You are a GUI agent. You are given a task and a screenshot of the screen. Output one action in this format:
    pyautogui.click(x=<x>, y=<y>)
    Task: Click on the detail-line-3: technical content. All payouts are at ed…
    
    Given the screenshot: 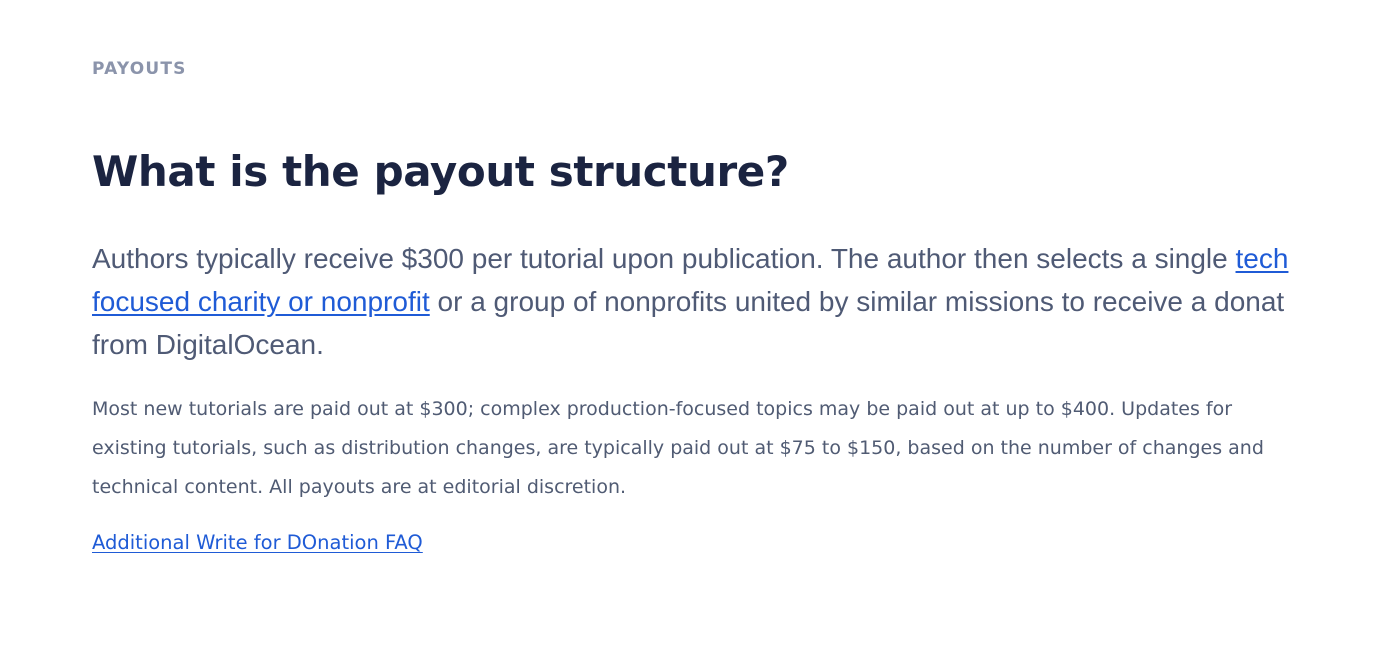 What is the action you would take?
    pyautogui.click(x=359, y=487)
    